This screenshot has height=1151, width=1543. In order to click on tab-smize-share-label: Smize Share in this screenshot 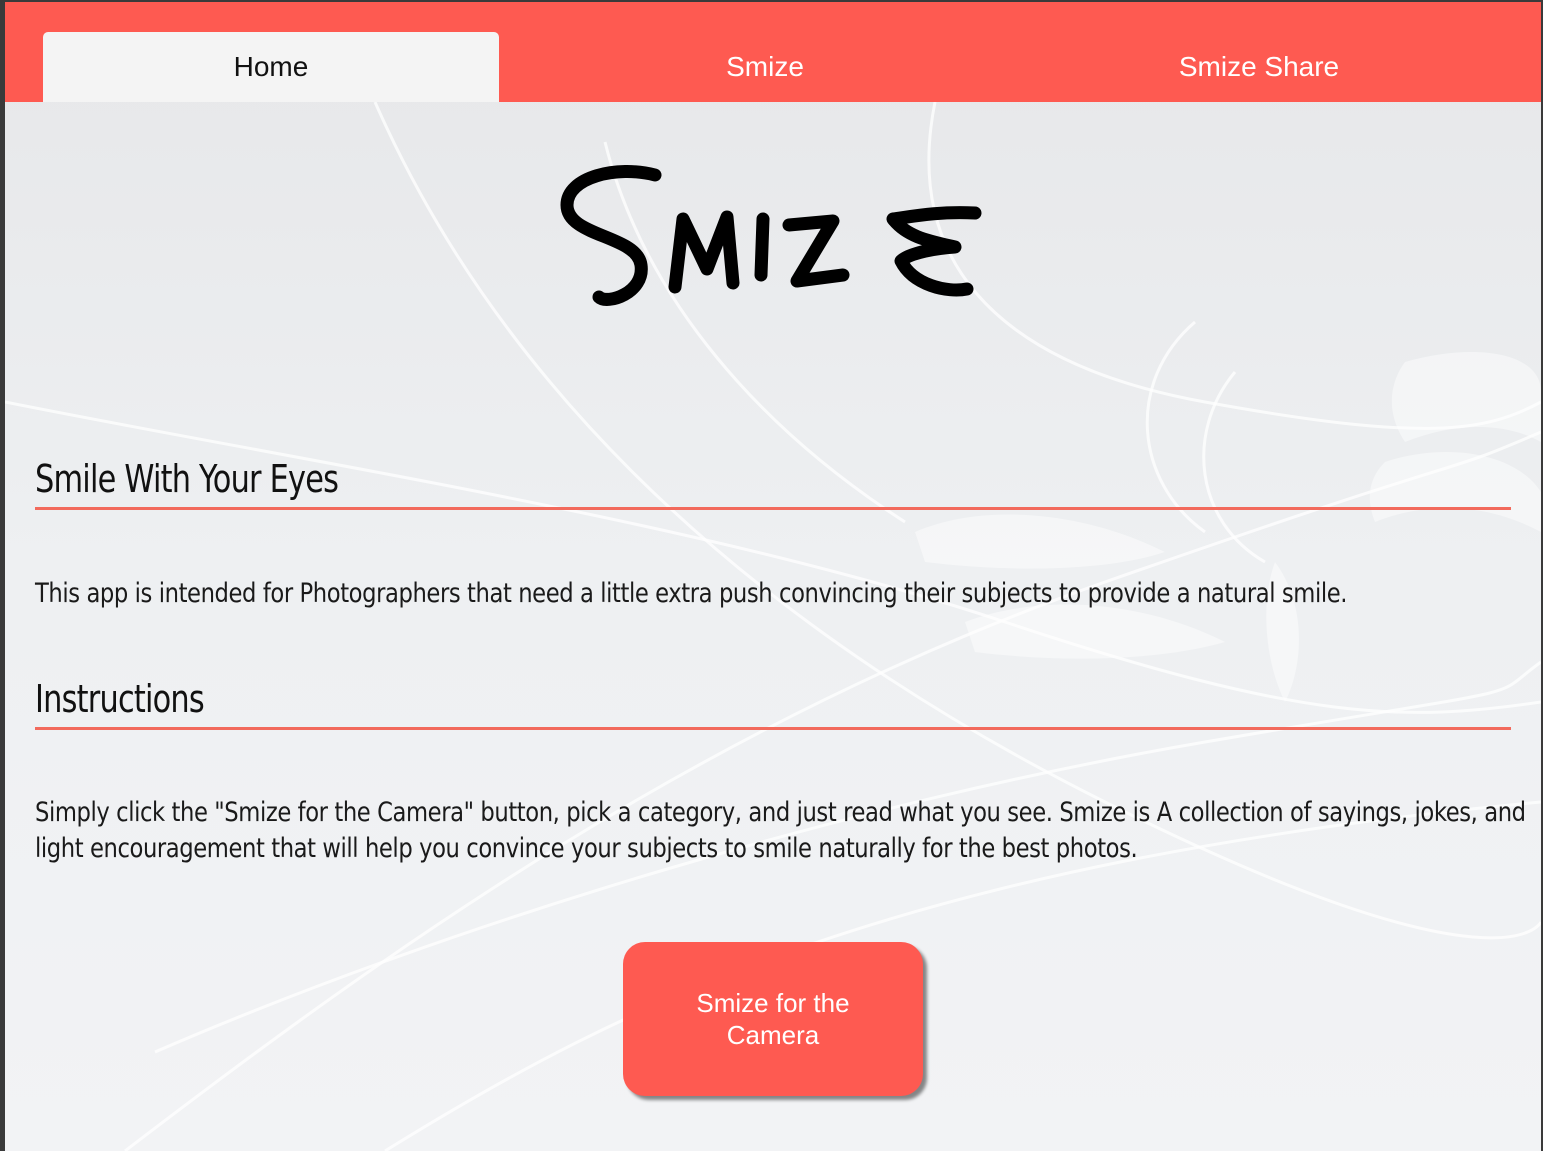, I will do `click(1259, 66)`.